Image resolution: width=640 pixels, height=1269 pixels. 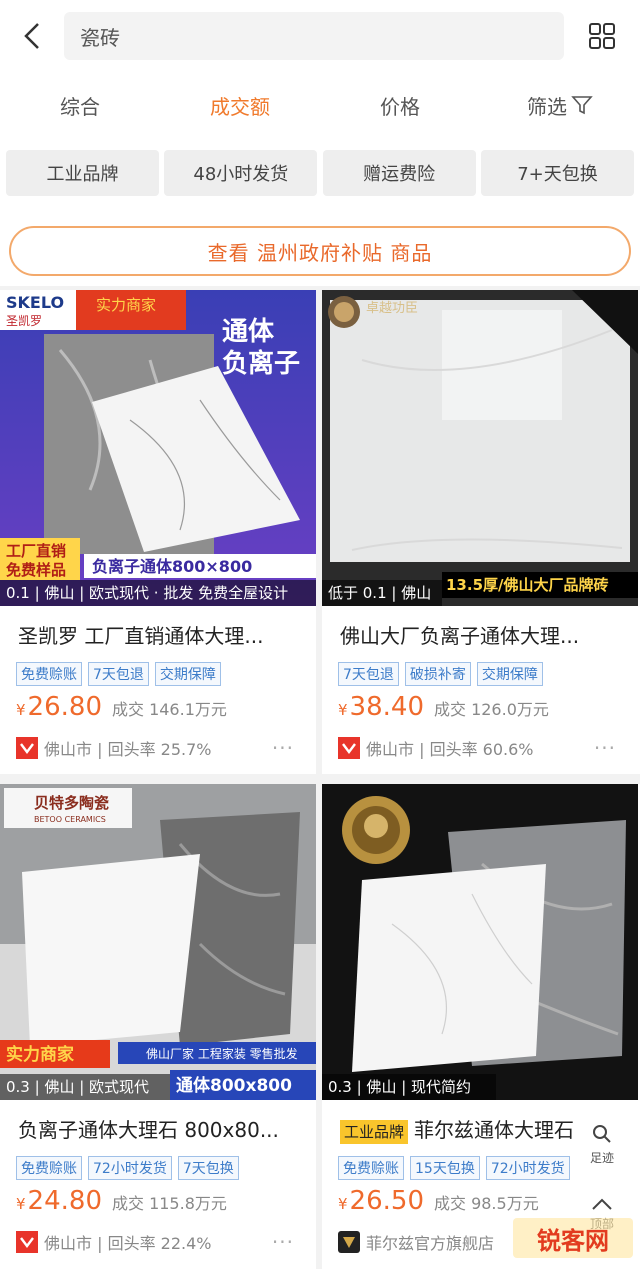 I want to click on back-arrow-icon, so click(x=31, y=36).